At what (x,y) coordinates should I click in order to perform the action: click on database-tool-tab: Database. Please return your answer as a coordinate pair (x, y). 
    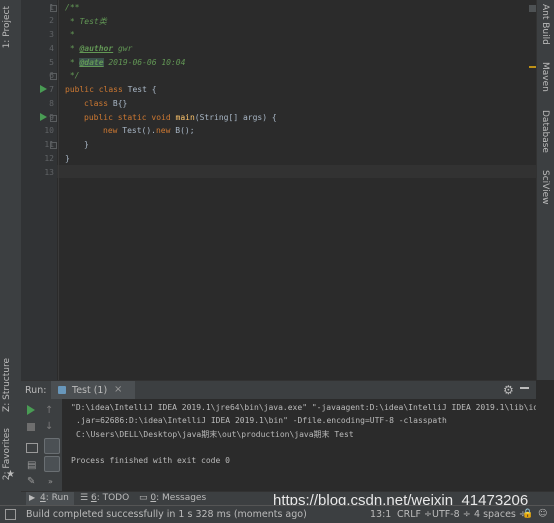
    Looking at the image, I should click on (545, 131).